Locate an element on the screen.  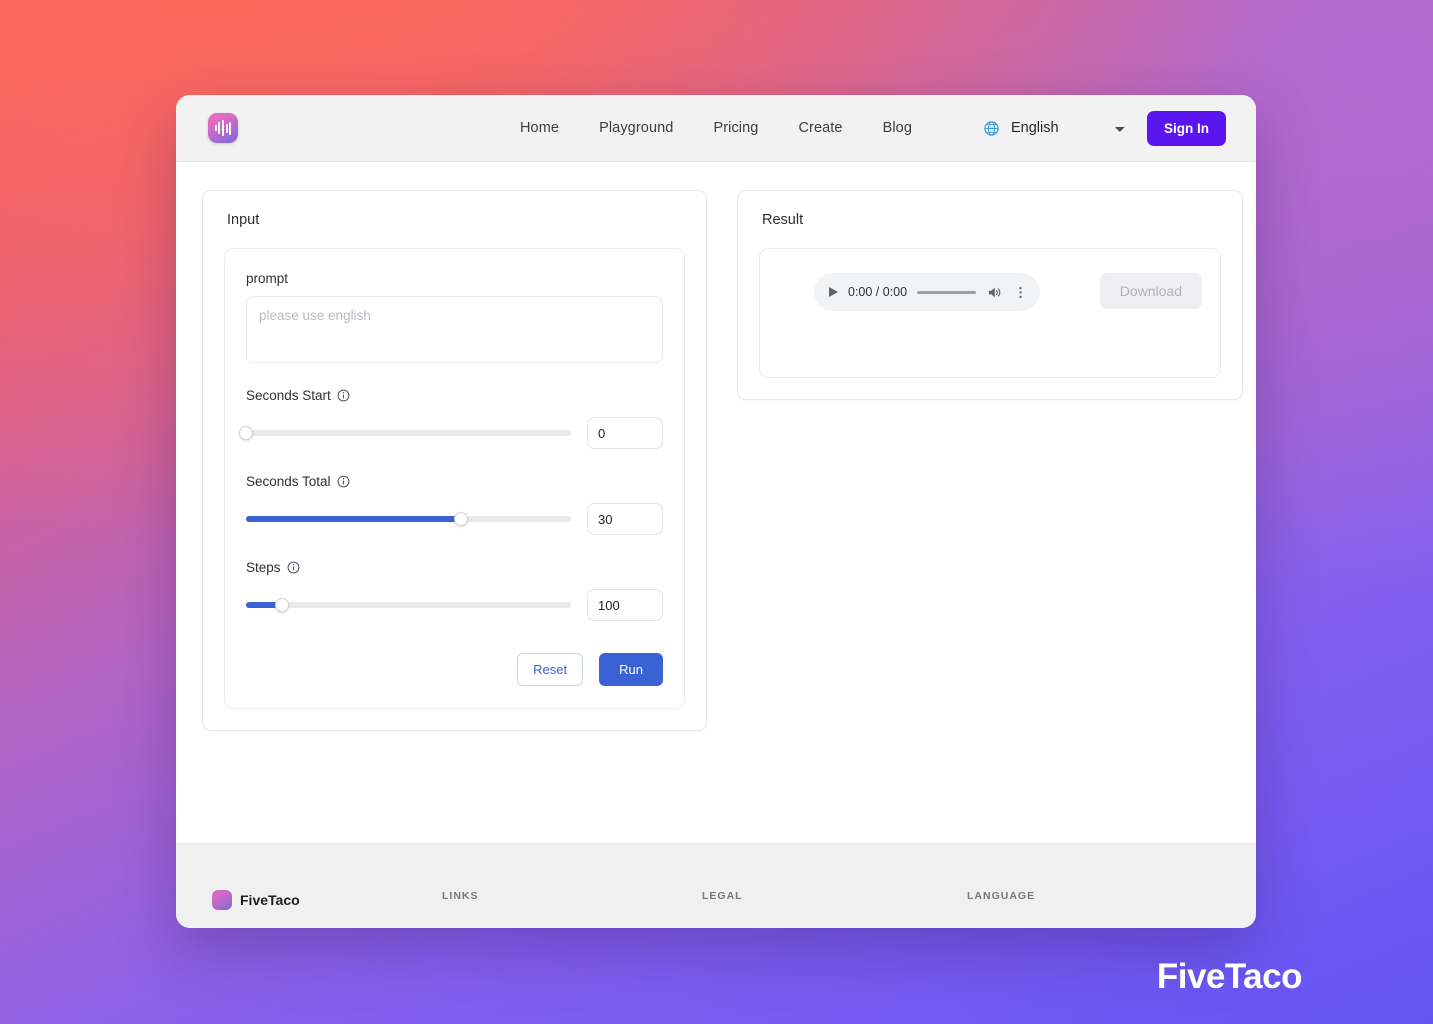
seconds-start-label-row: Seconds Start is located at coordinates (454, 395).